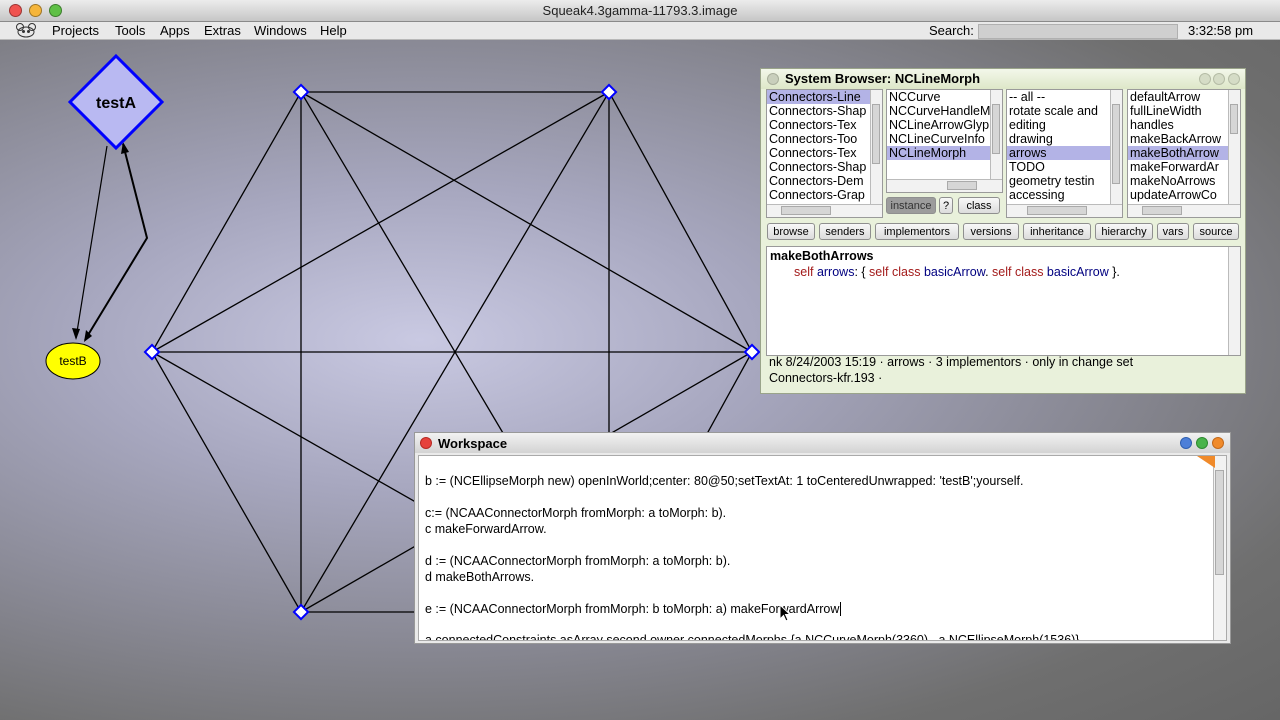 This screenshot has width=1280, height=720. What do you see at coordinates (1064, 167) in the screenshot?
I see `list-item: TODO` at bounding box center [1064, 167].